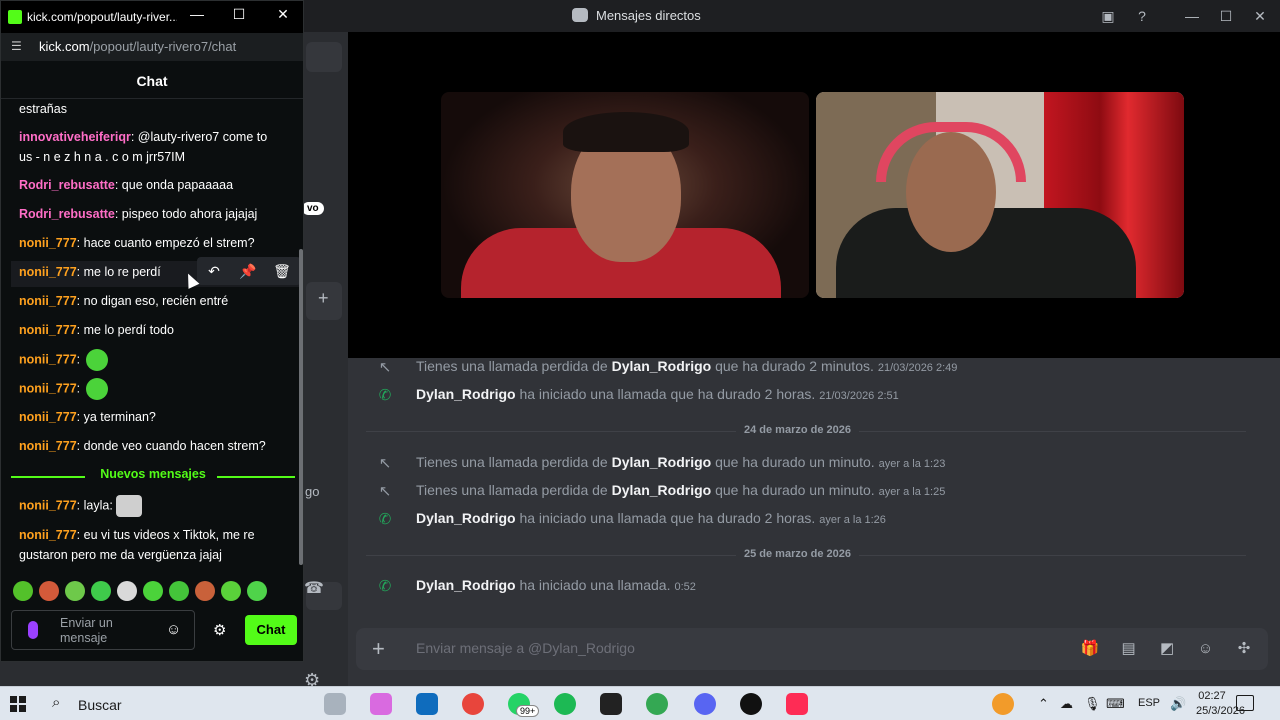 The height and width of the screenshot is (720, 1280). What do you see at coordinates (16, 46) in the screenshot?
I see `site-settings-icon: ☰` at bounding box center [16, 46].